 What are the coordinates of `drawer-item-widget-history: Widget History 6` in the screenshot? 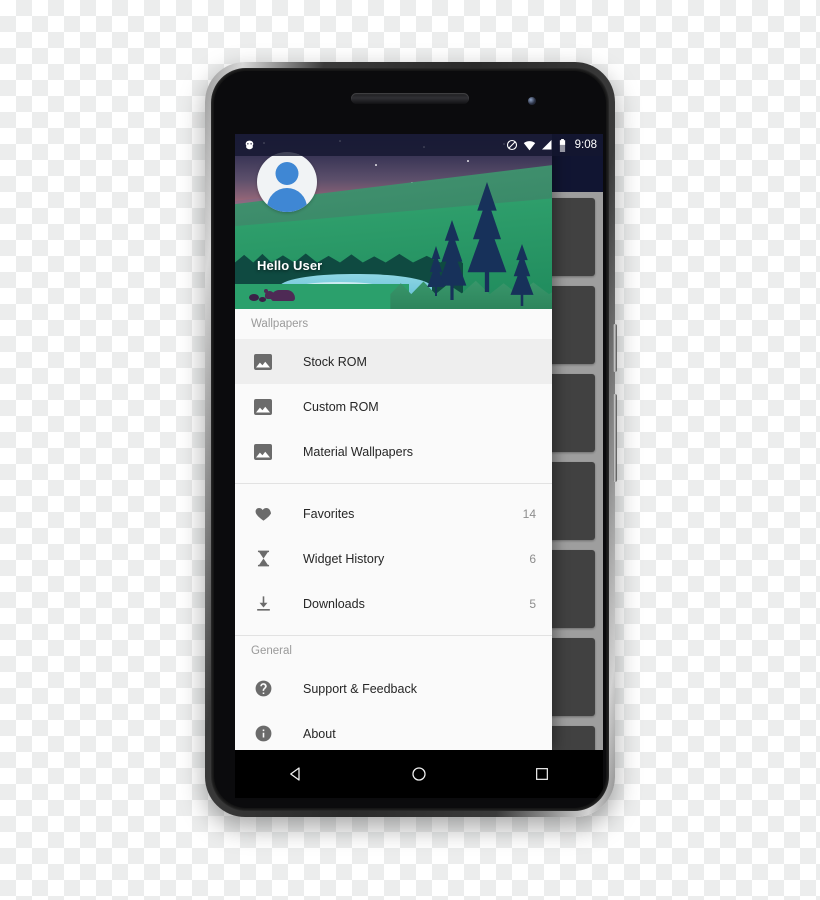 It's located at (393, 558).